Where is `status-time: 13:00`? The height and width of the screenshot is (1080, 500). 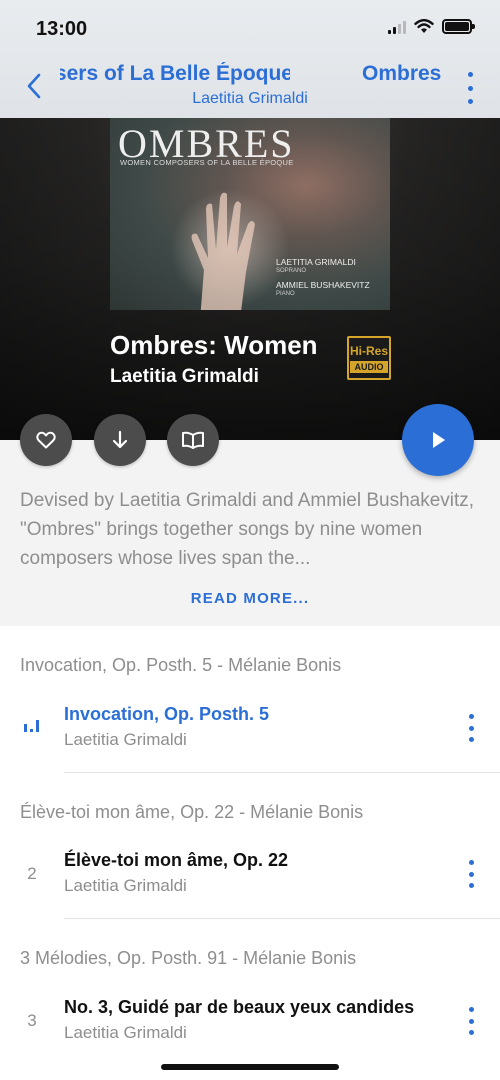 status-time: 13:00 is located at coordinates (62, 29).